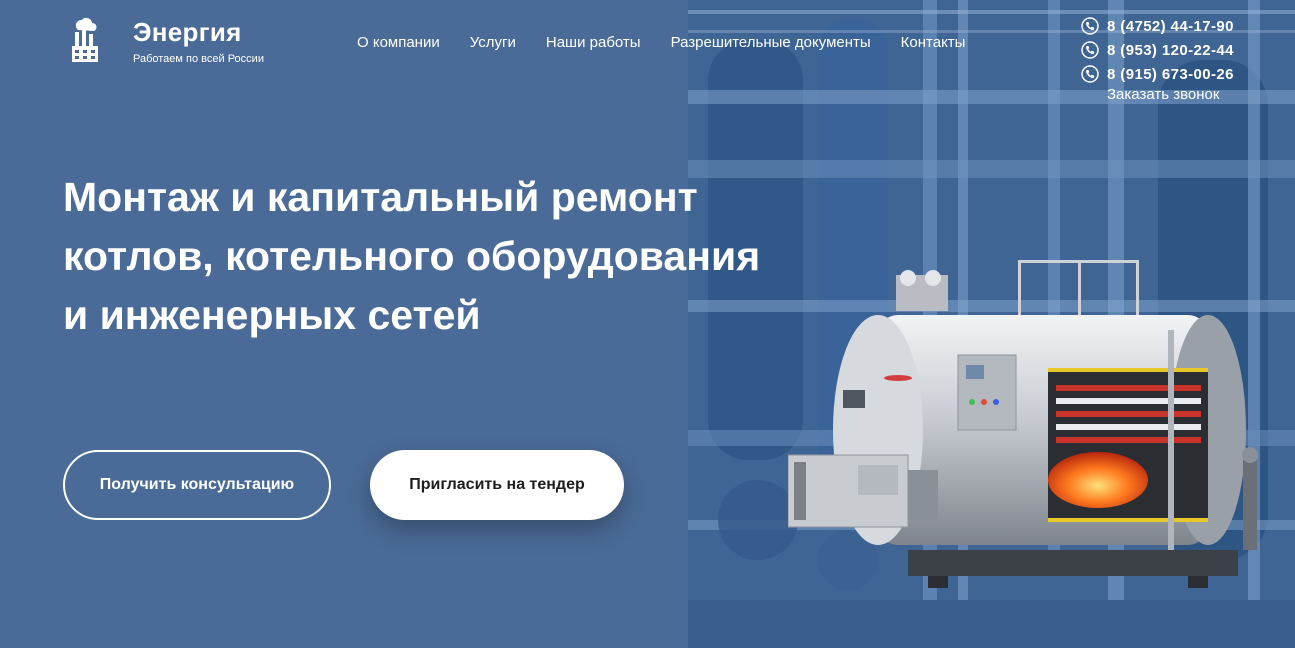  I want to click on factory-icon, so click(85, 40).